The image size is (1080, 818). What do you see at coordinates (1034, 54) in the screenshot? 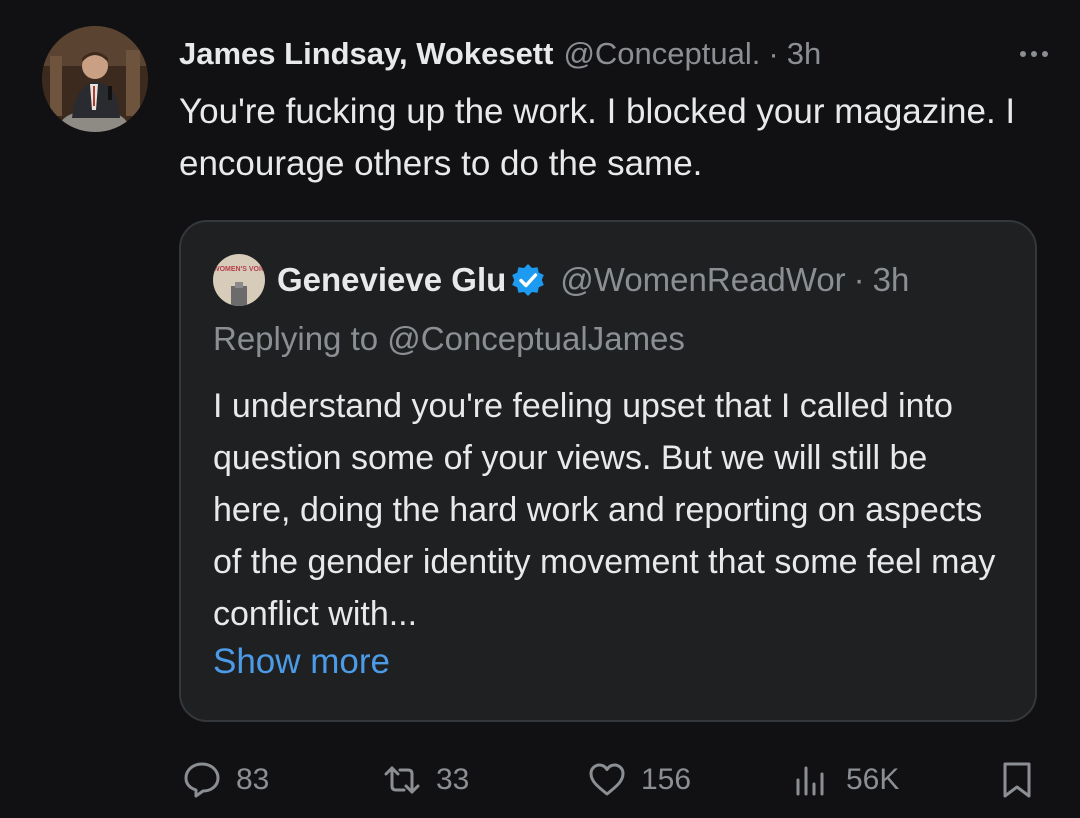
I see `more-options-icon` at bounding box center [1034, 54].